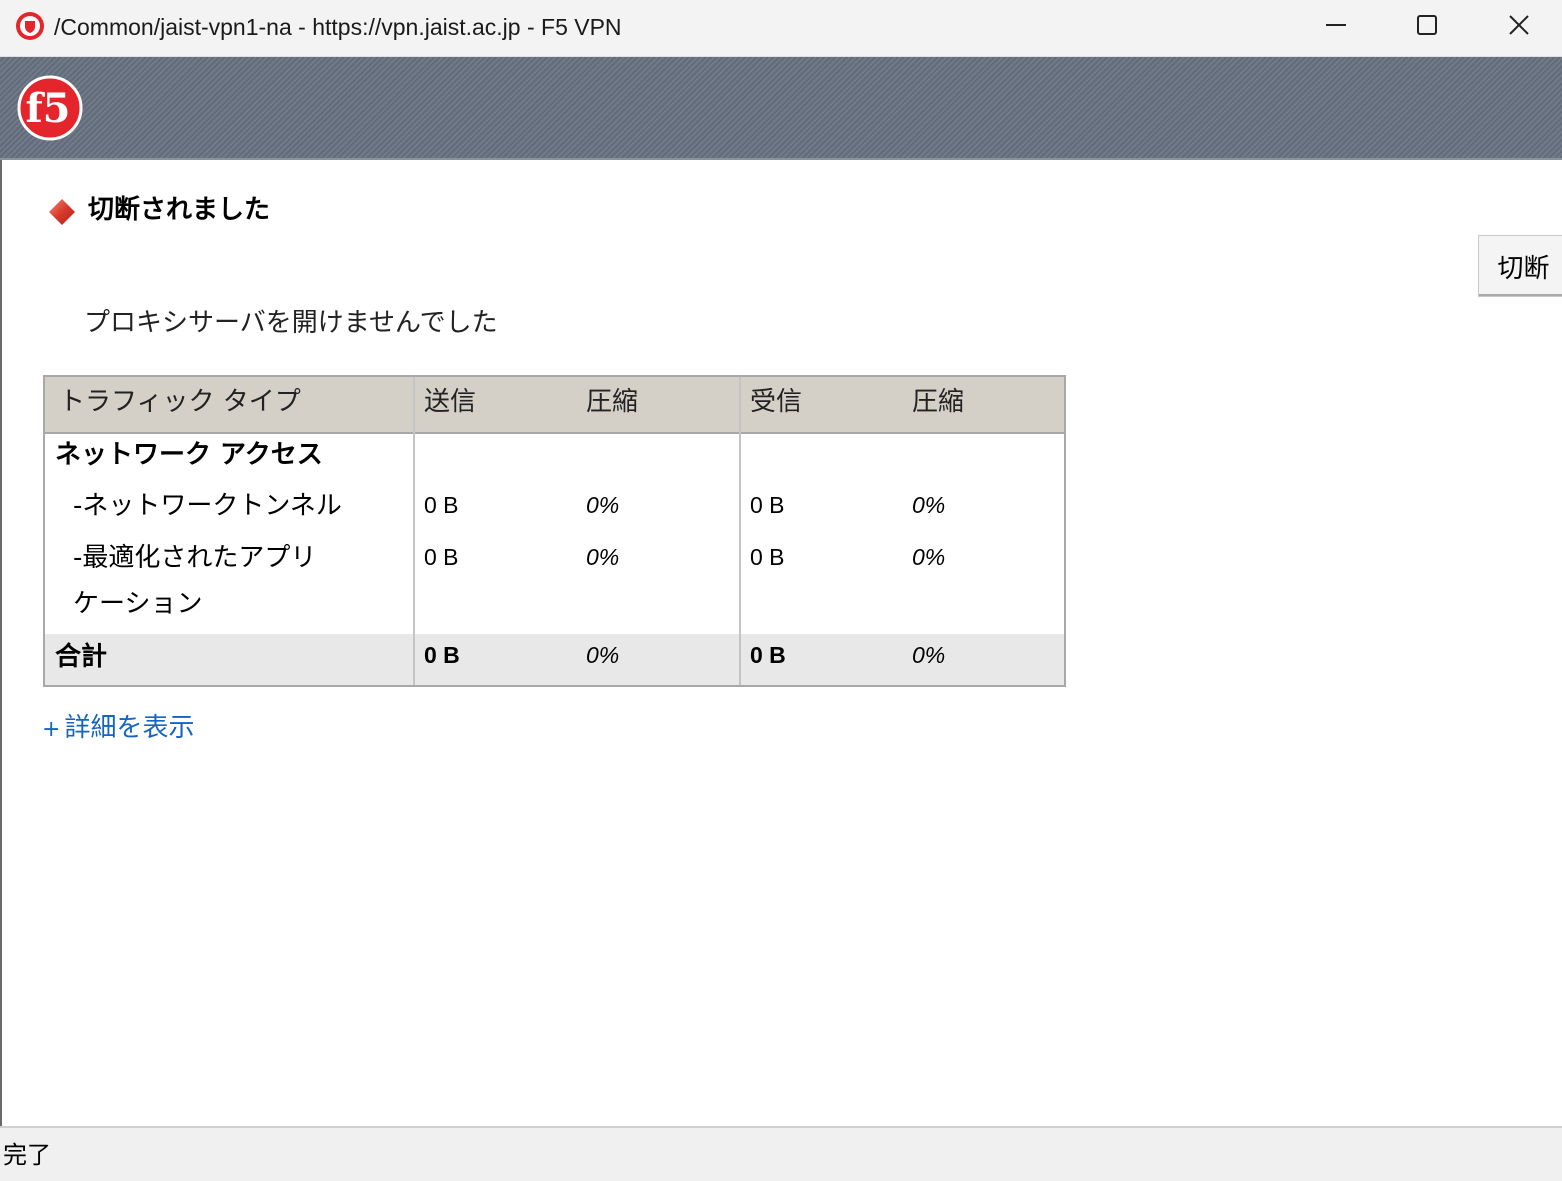 The height and width of the screenshot is (1181, 1562). Describe the element at coordinates (768, 655) in the screenshot. I see `total-received: 0 B` at that location.